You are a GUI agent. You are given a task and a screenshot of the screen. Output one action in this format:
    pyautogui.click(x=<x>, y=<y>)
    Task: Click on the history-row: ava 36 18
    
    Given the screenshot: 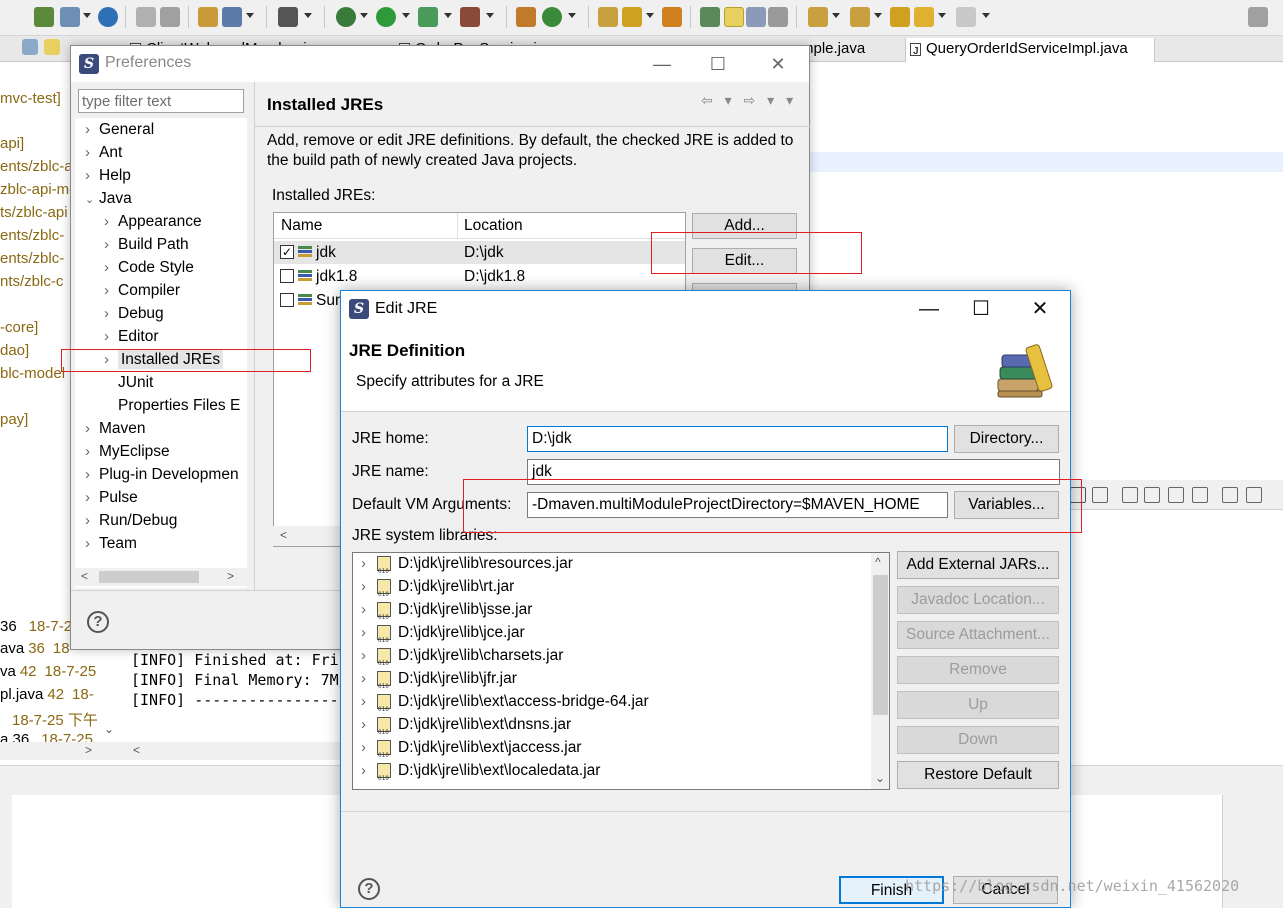 What is the action you would take?
    pyautogui.click(x=35, y=648)
    